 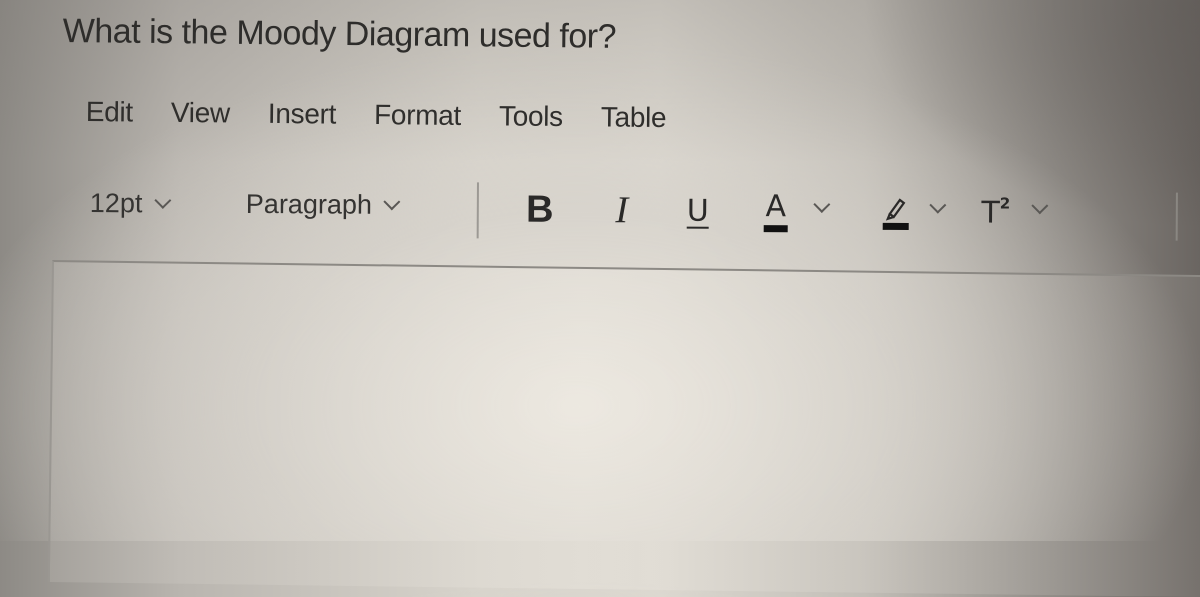 I want to click on superscript-base: T, so click(x=990, y=213).